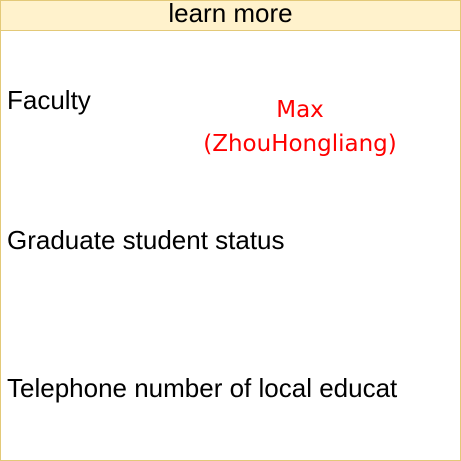 The image size is (461, 461). What do you see at coordinates (300, 110) in the screenshot?
I see `faculty-value-name: Max` at bounding box center [300, 110].